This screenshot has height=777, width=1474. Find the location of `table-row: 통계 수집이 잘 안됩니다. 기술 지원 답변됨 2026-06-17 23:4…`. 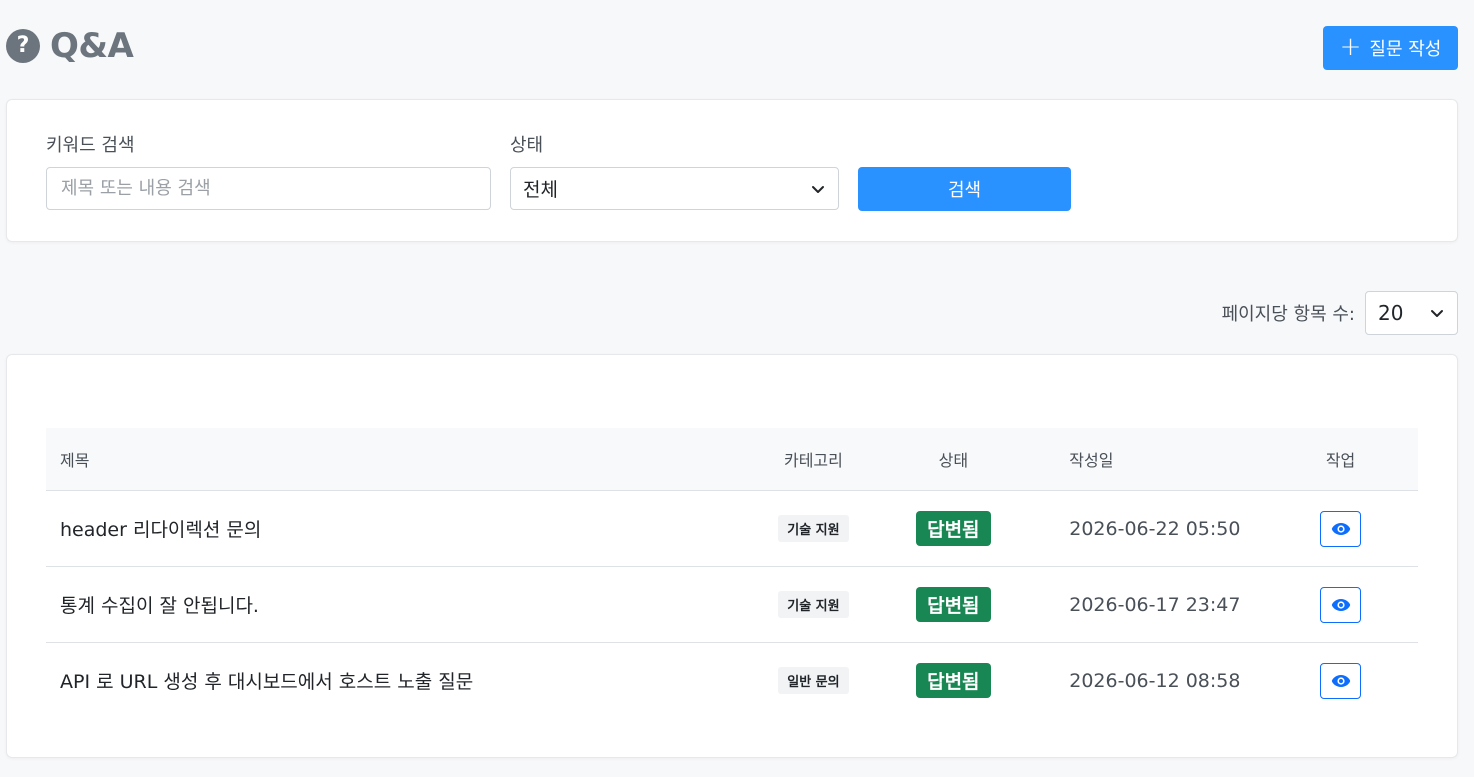

table-row: 통계 수집이 잘 안됩니다. 기술 지원 답변됨 2026-06-17 23:4… is located at coordinates (732, 605).